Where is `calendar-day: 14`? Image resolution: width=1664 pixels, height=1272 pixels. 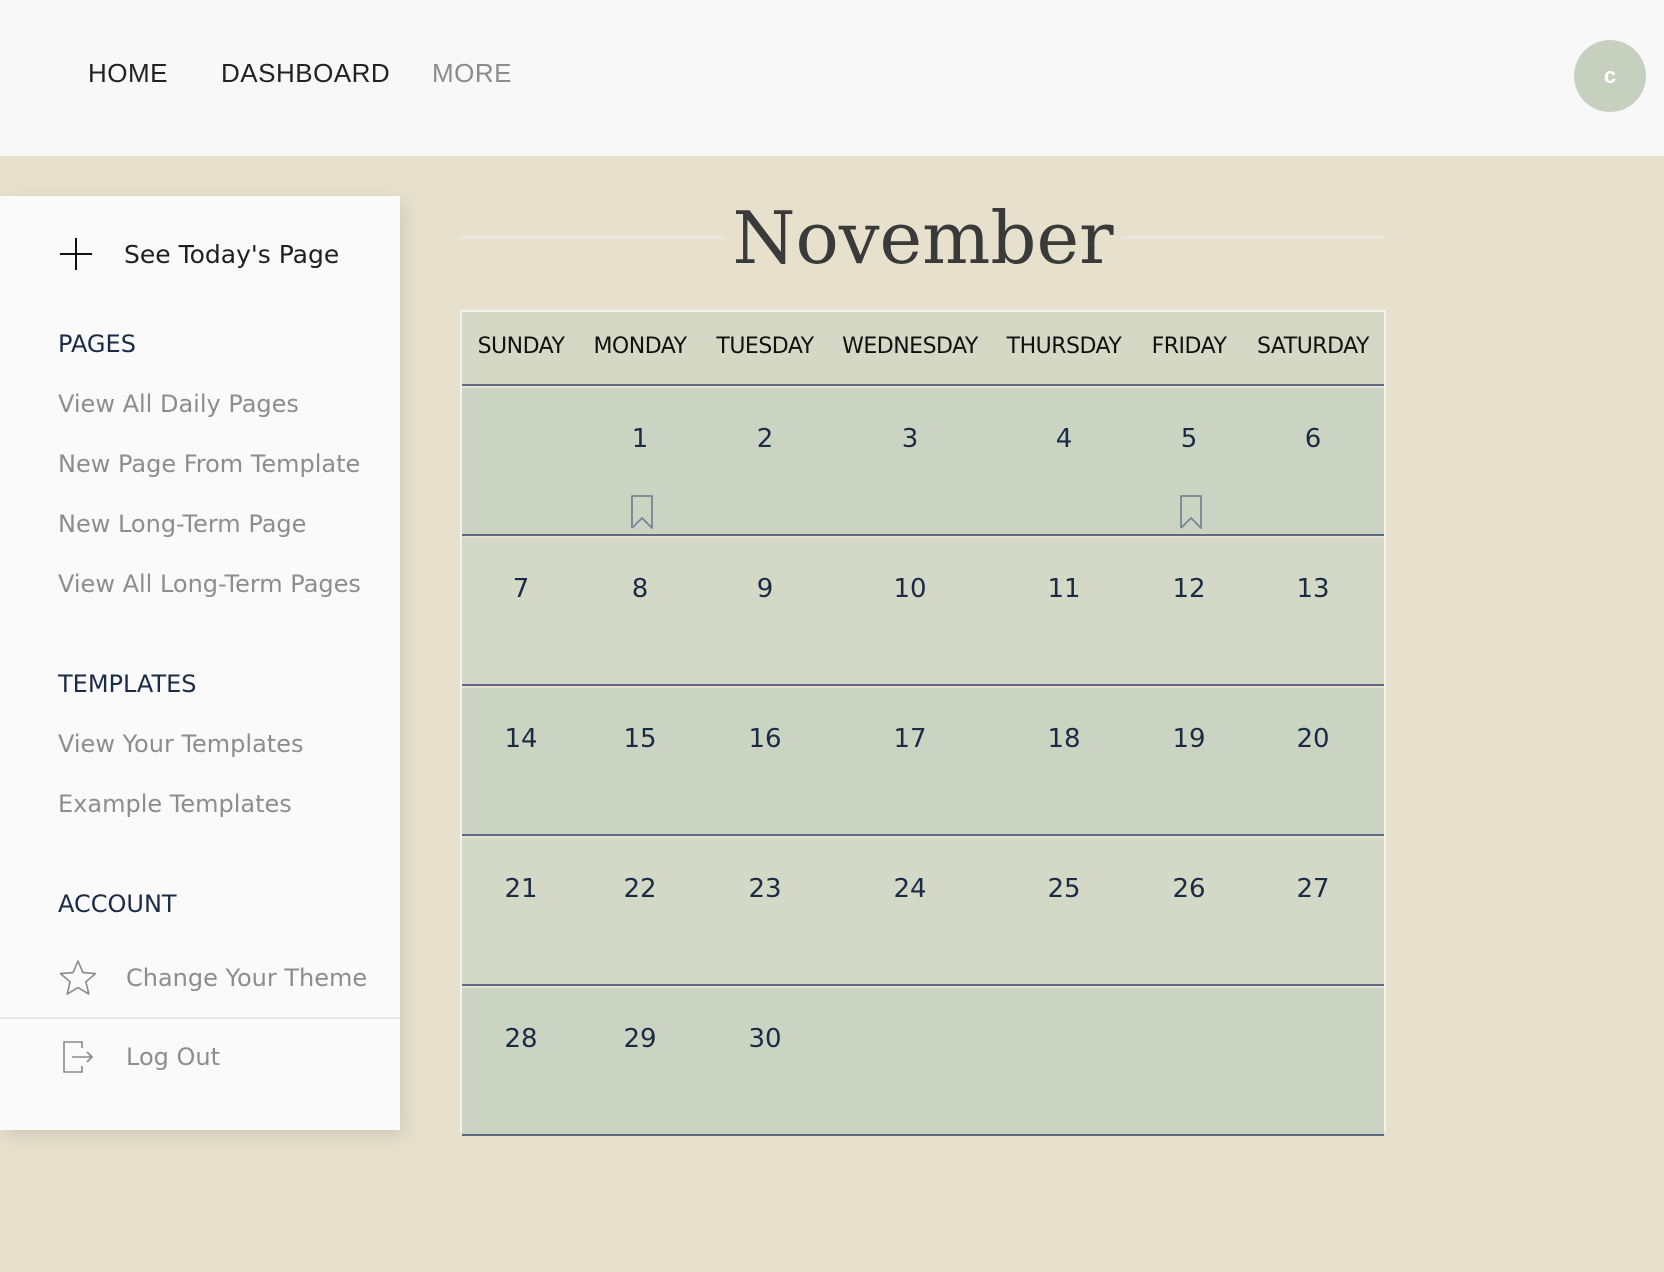
calendar-day: 14 is located at coordinates (520, 739).